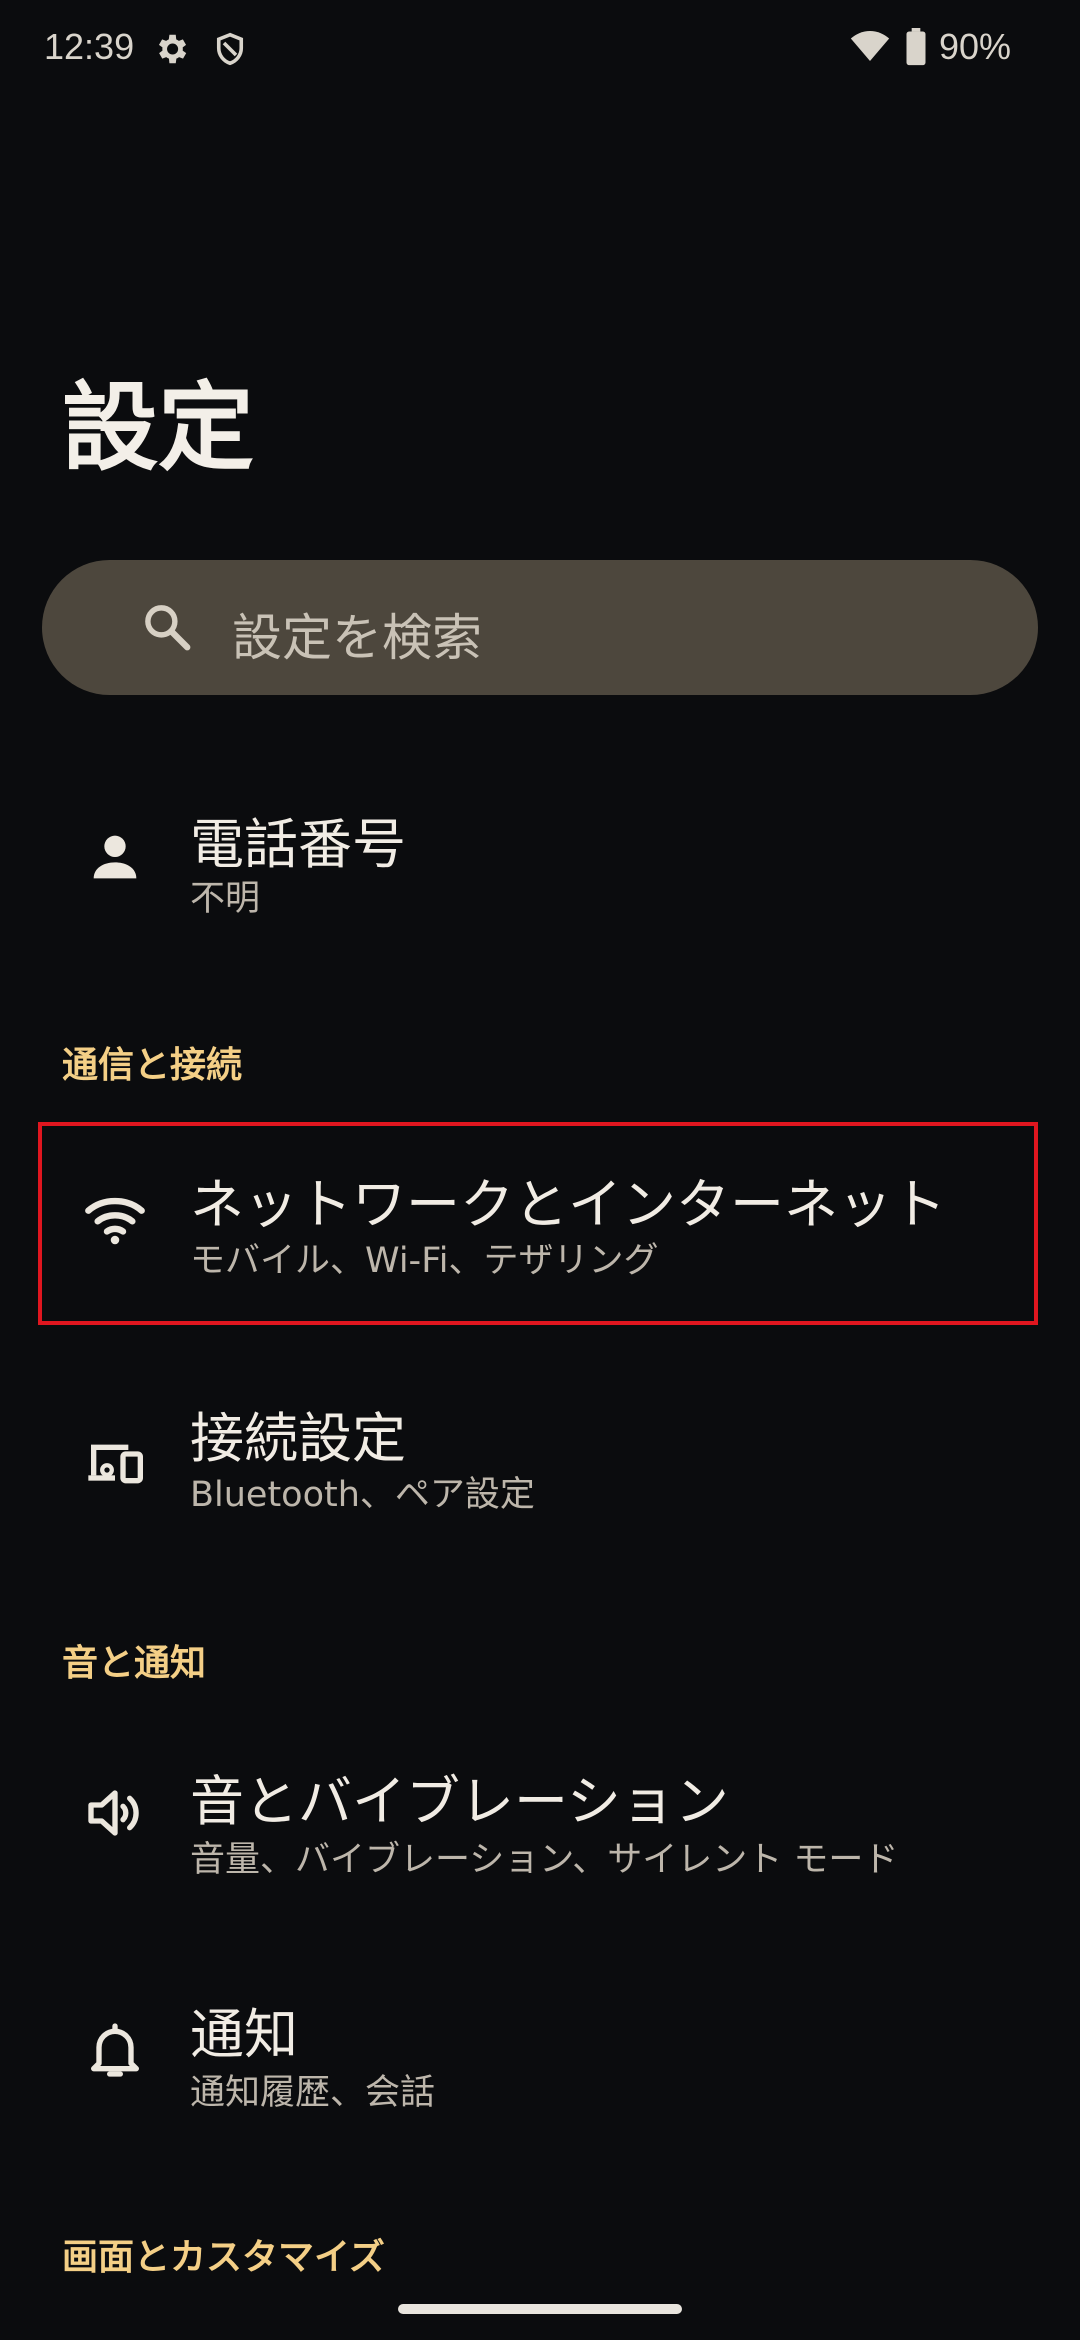 The width and height of the screenshot is (1080, 2340). Describe the element at coordinates (357, 638) in the screenshot. I see `search-placeholder: 設定を検索` at that location.